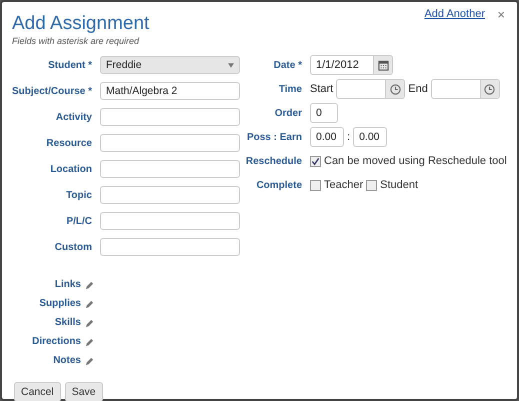  I want to click on earned-field: 0.00, so click(370, 137).